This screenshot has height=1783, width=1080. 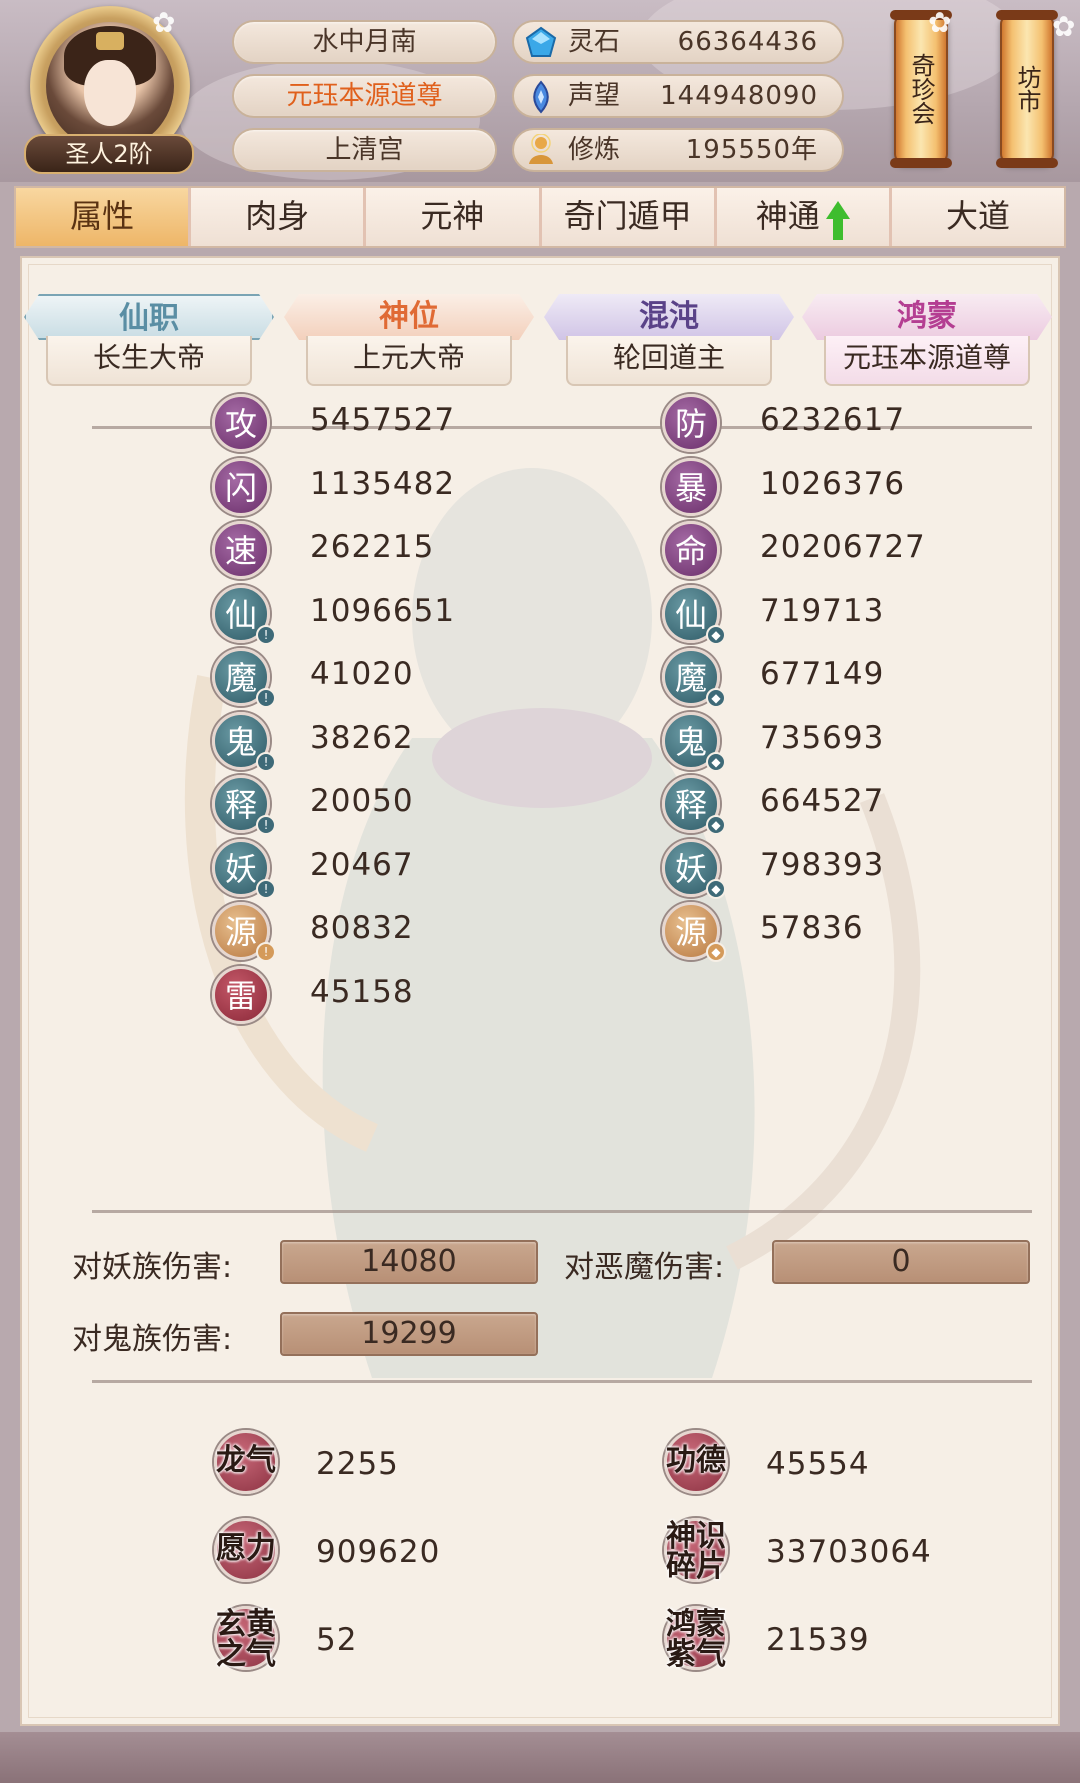 I want to click on damage-vs-ghost-clan-value: 19299, so click(x=409, y=1334).